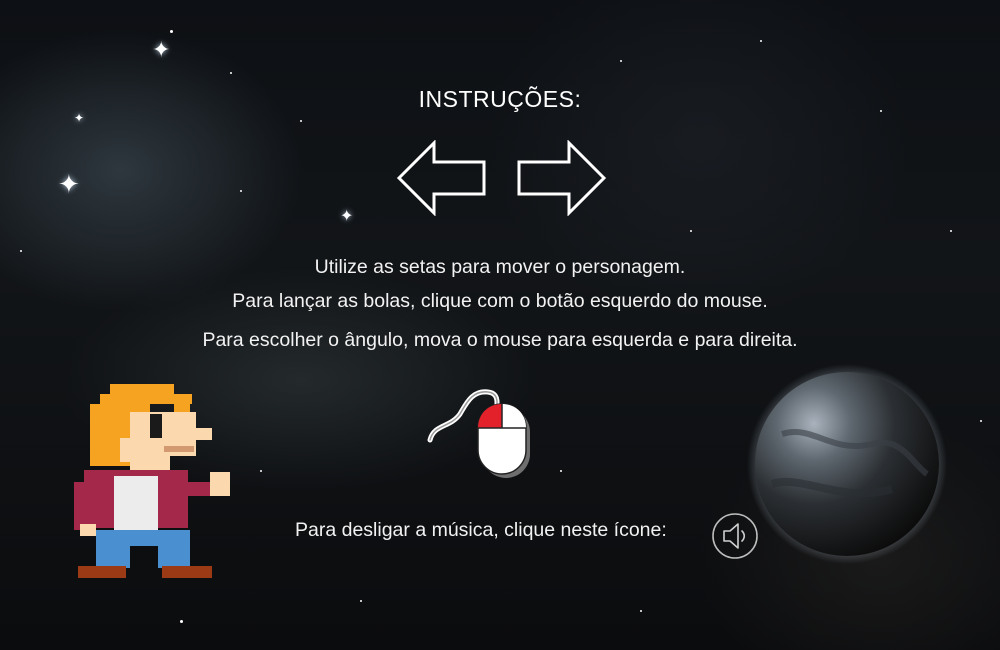  Describe the element at coordinates (735, 536) in the screenshot. I see `speaker-icon` at that location.